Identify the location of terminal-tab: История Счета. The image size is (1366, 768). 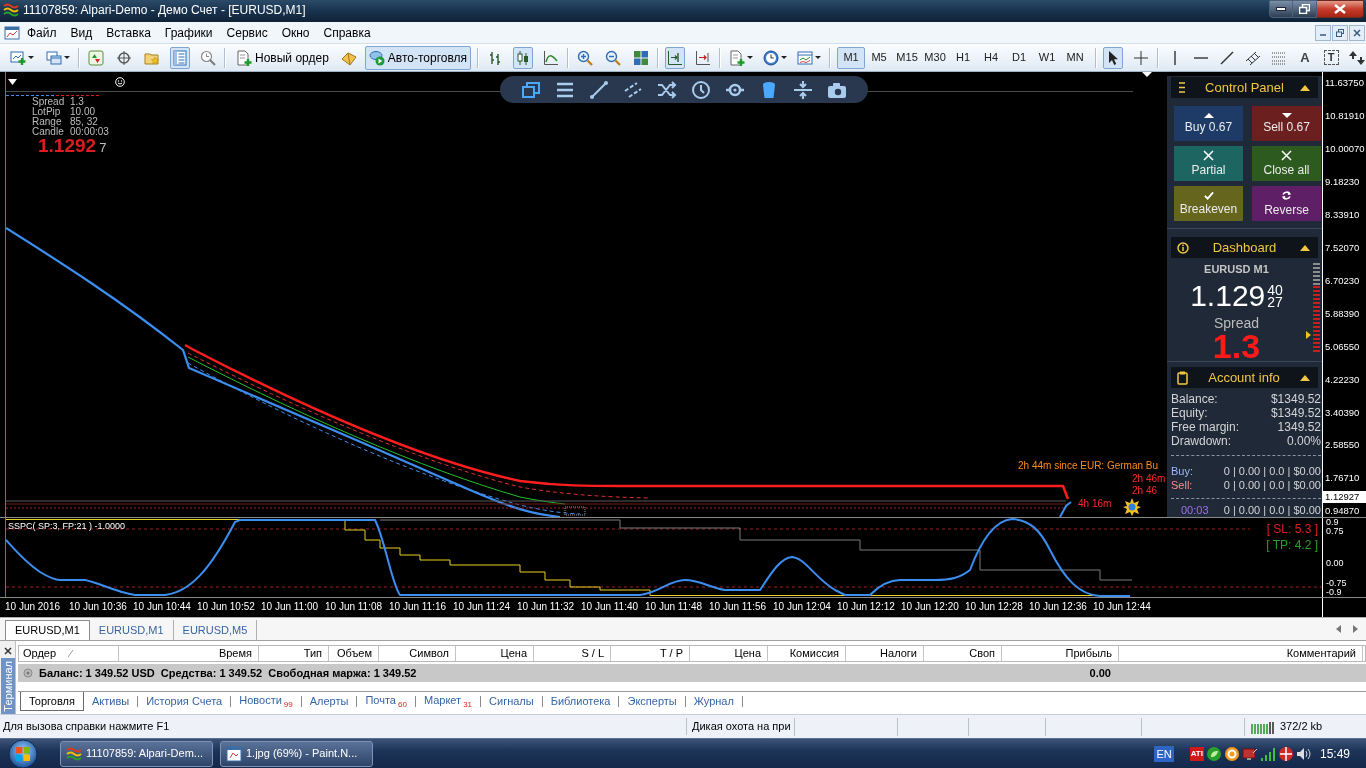
(184, 701).